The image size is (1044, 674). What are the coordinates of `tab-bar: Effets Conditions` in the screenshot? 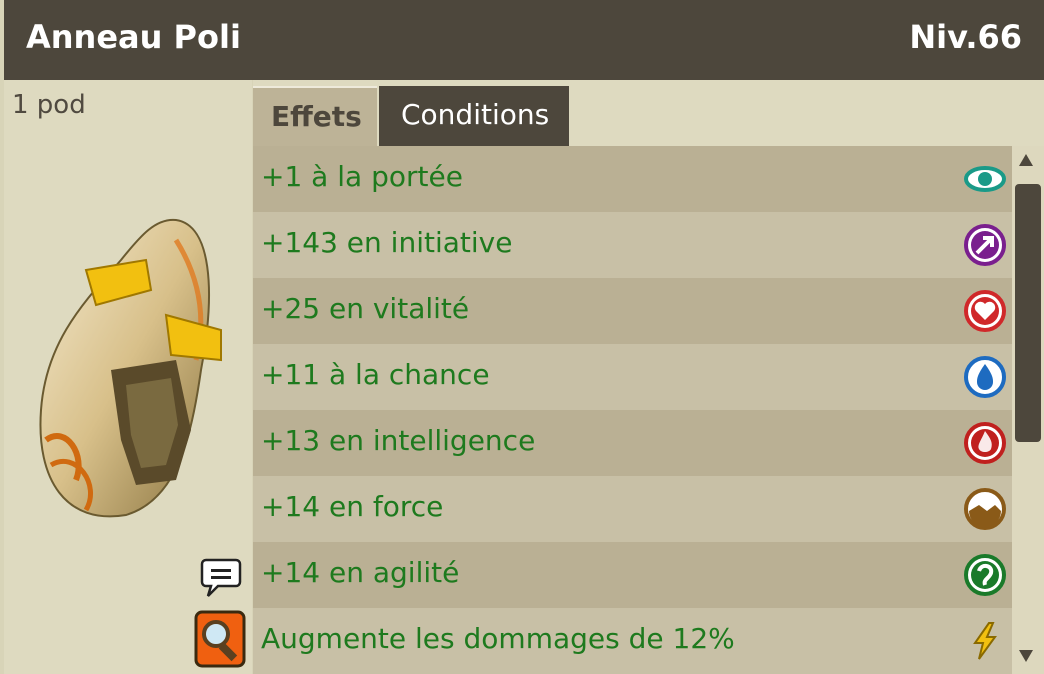 It's located at (648, 113).